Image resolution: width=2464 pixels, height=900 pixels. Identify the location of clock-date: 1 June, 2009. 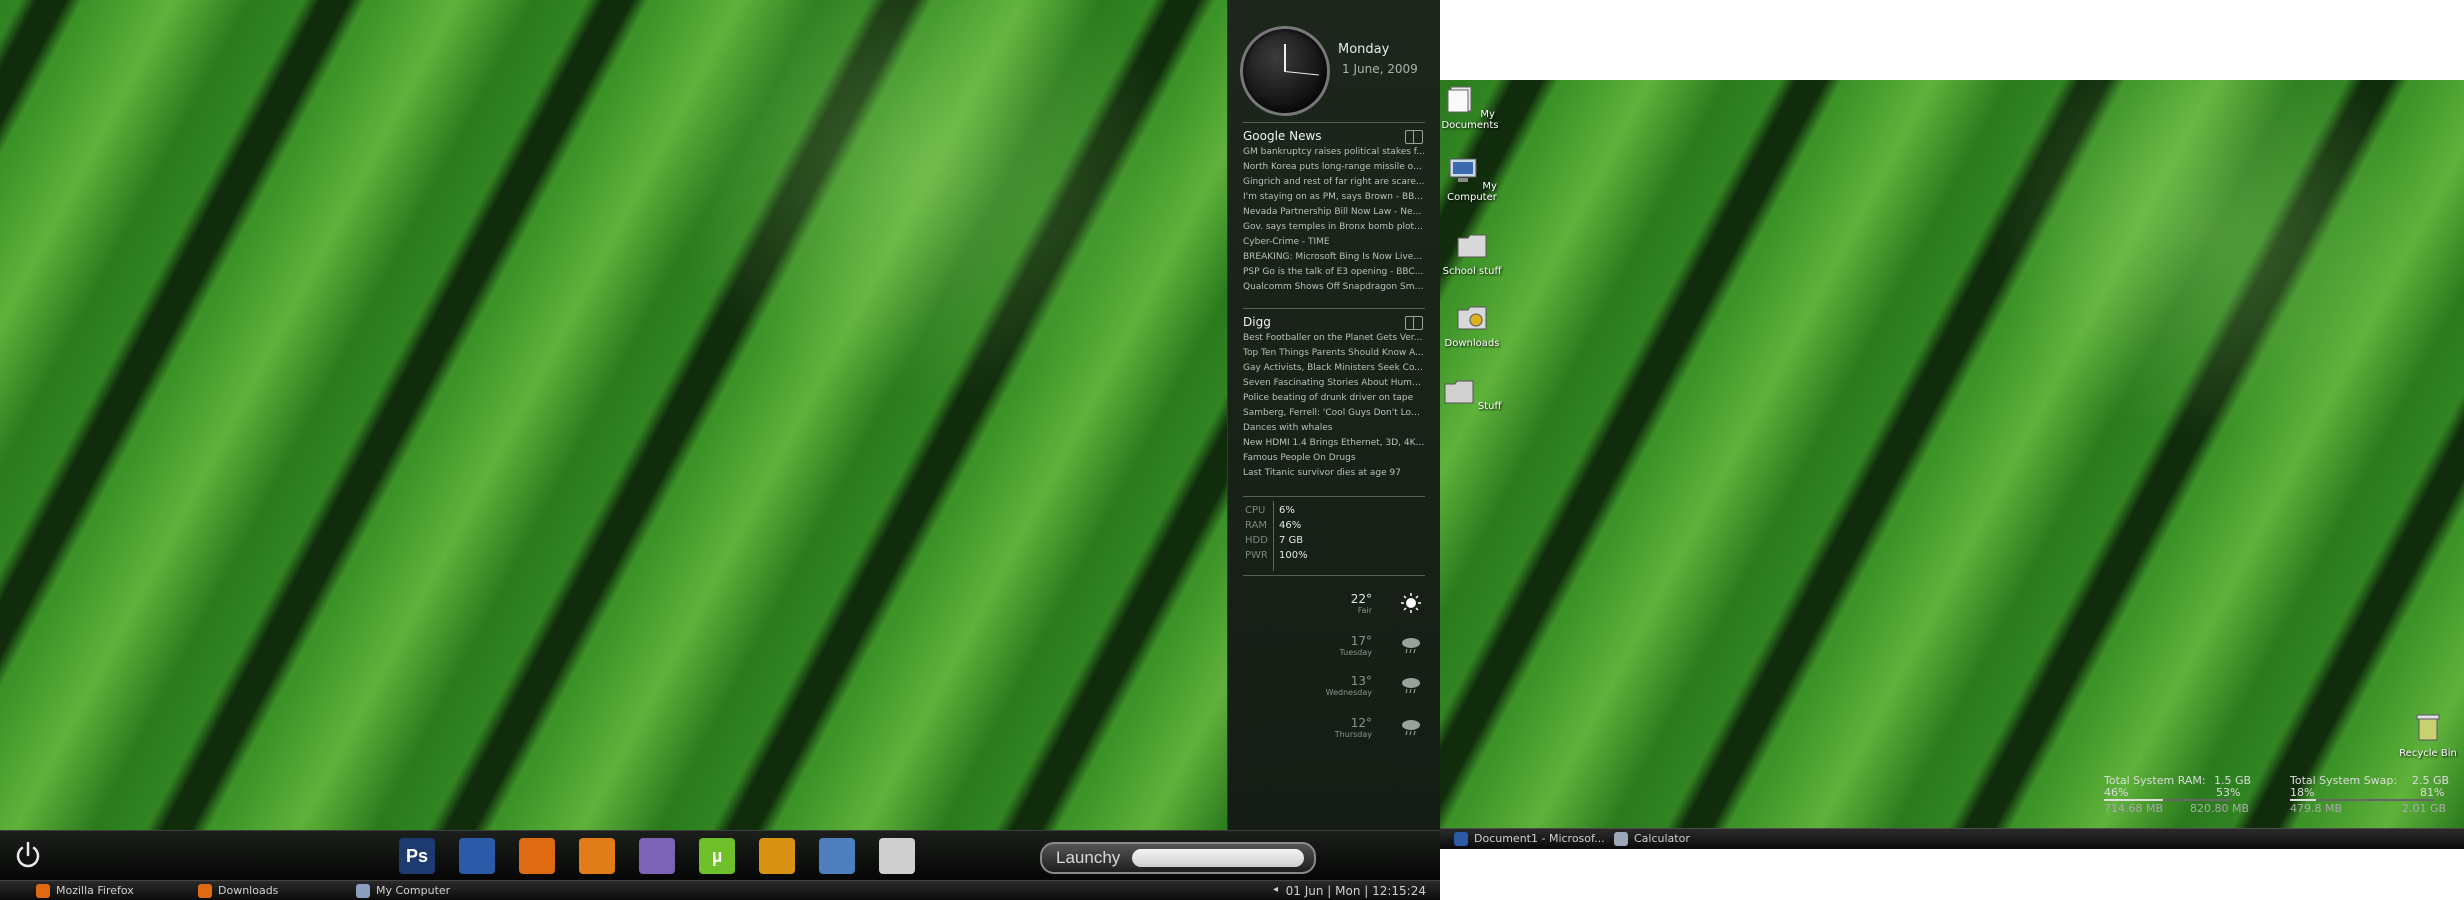
(1380, 69).